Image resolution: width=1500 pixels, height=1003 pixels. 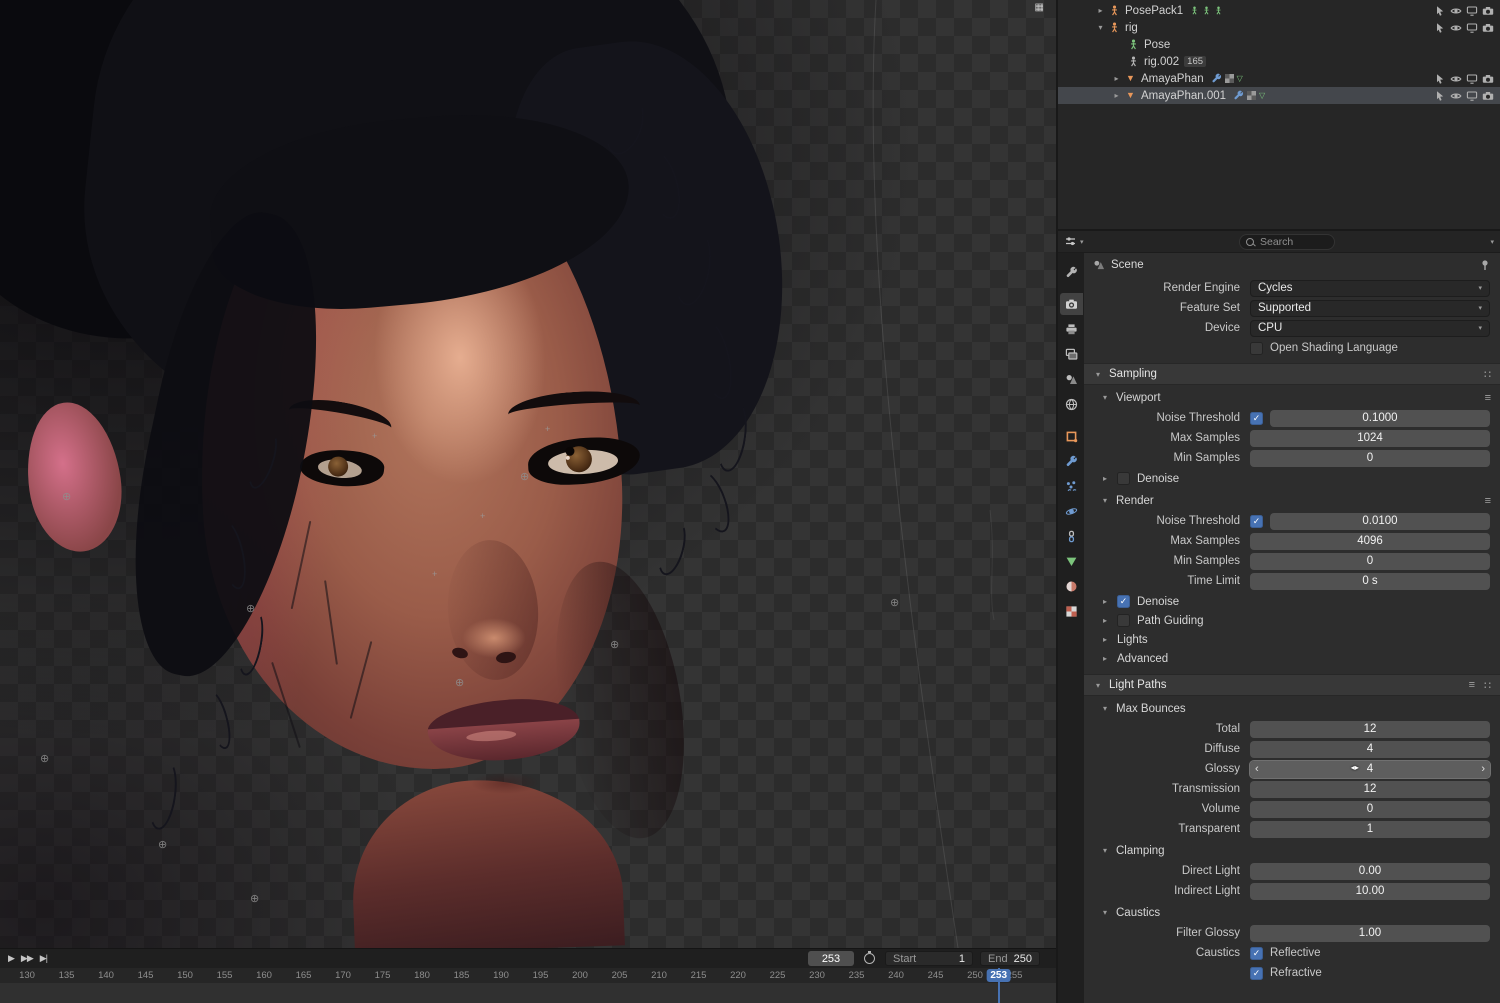 I want to click on collapse-icon: ▾, so click(x=1100, y=27).